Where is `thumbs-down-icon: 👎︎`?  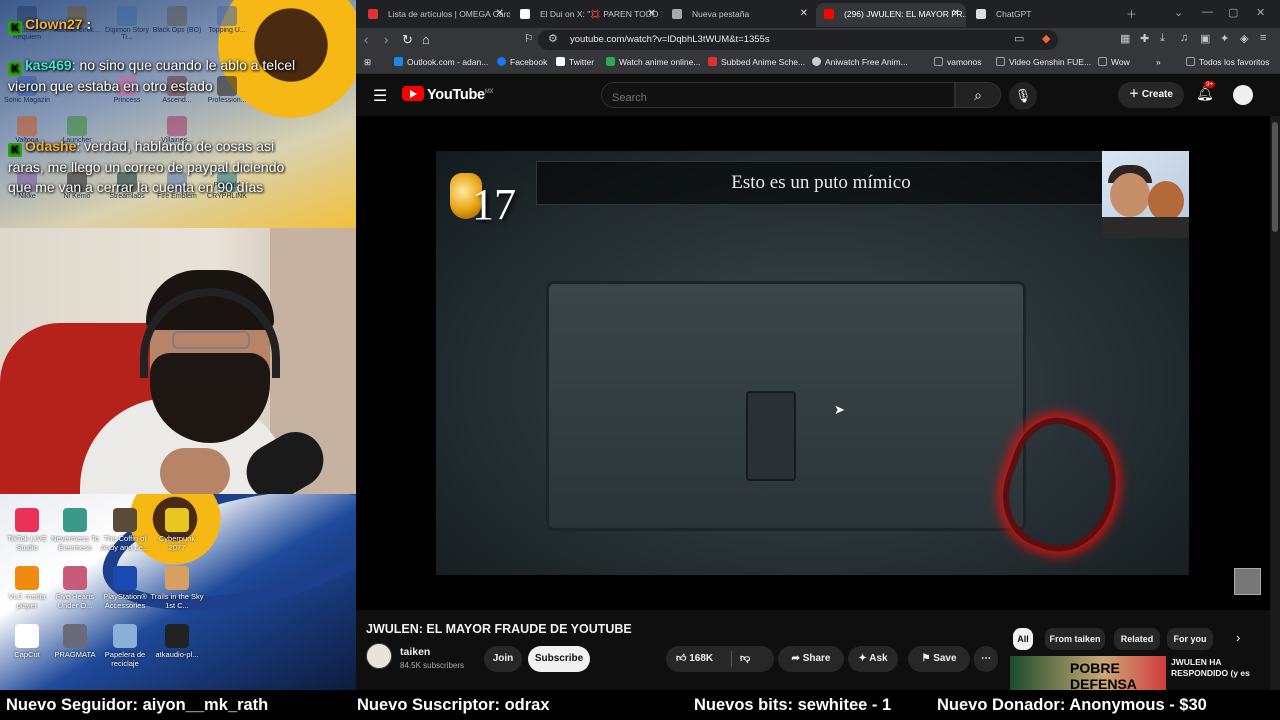 thumbs-down-icon: 👎︎ is located at coordinates (745, 658).